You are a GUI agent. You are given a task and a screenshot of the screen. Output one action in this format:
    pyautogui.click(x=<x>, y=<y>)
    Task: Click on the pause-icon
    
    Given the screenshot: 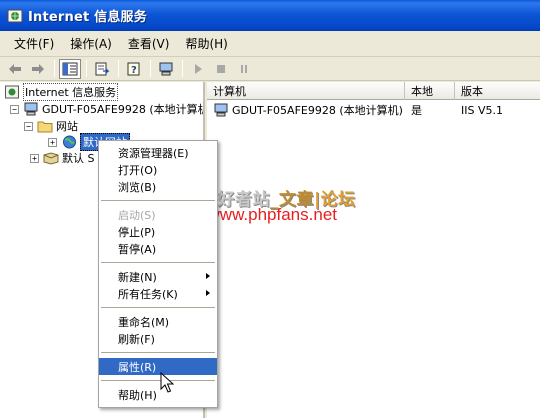 What is the action you would take?
    pyautogui.click(x=244, y=68)
    